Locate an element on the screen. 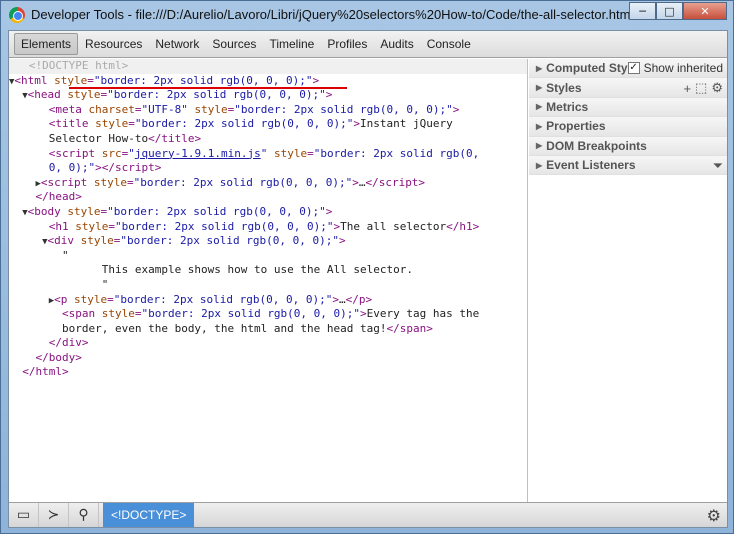 The height and width of the screenshot is (534, 734). status-bar: ▭ ≻ ⚲ <!DOCTYPE> ⚙ is located at coordinates (368, 514).